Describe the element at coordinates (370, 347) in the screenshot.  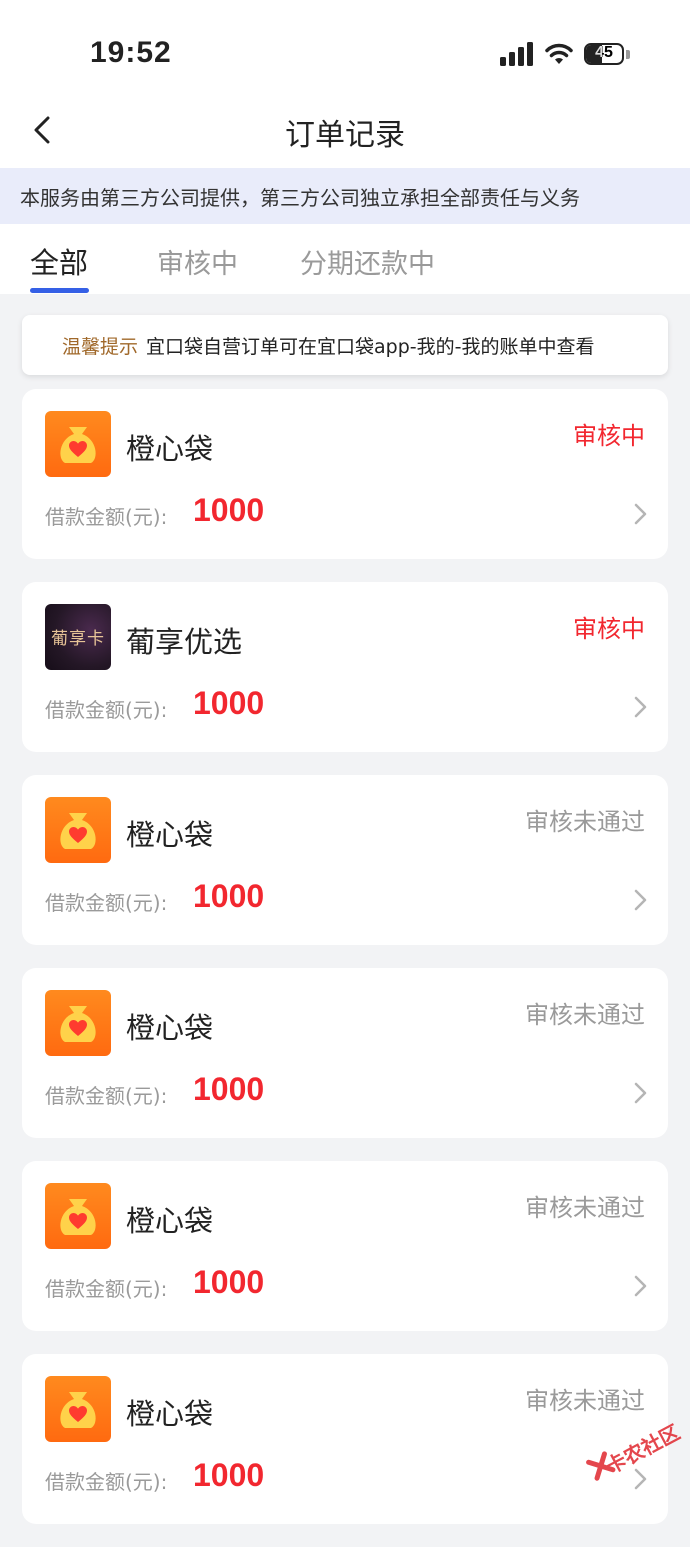
I see `tip-content: 宜口袋自营订单可在宜口袋app-我的-我的账单中查看` at that location.